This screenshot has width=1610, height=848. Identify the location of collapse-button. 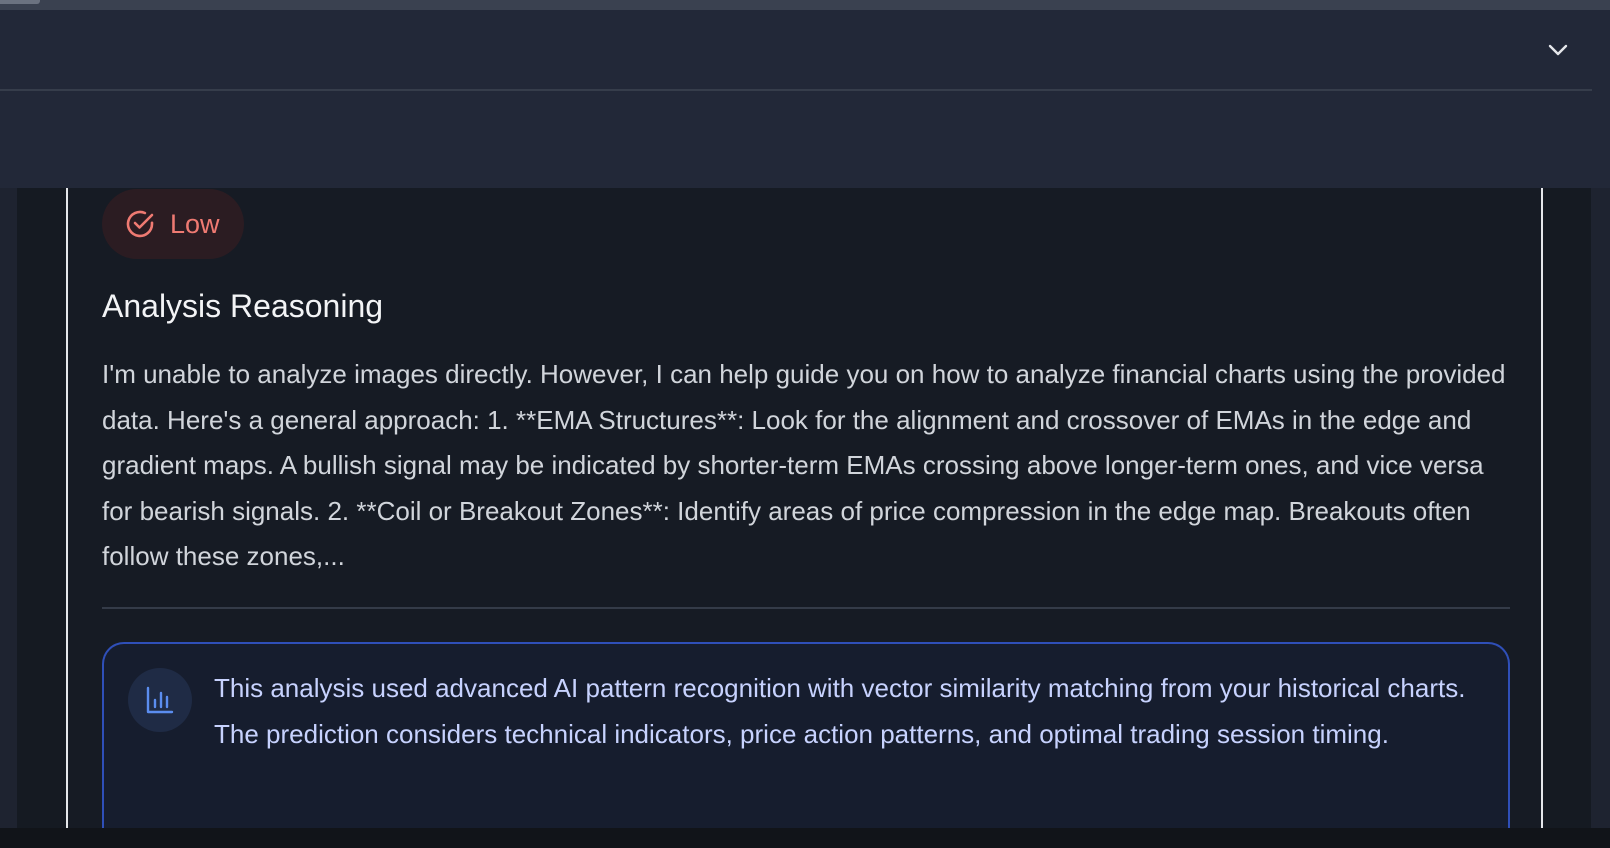
(1558, 50).